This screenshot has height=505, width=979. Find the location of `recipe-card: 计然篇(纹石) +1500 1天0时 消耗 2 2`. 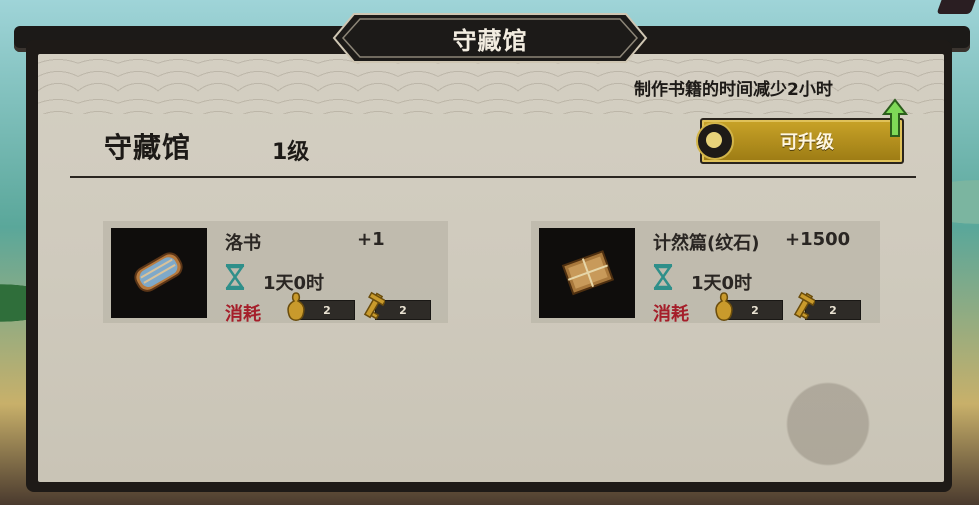

recipe-card: 计然篇(纹石) +1500 1天0时 消耗 2 2 is located at coordinates (705, 273).